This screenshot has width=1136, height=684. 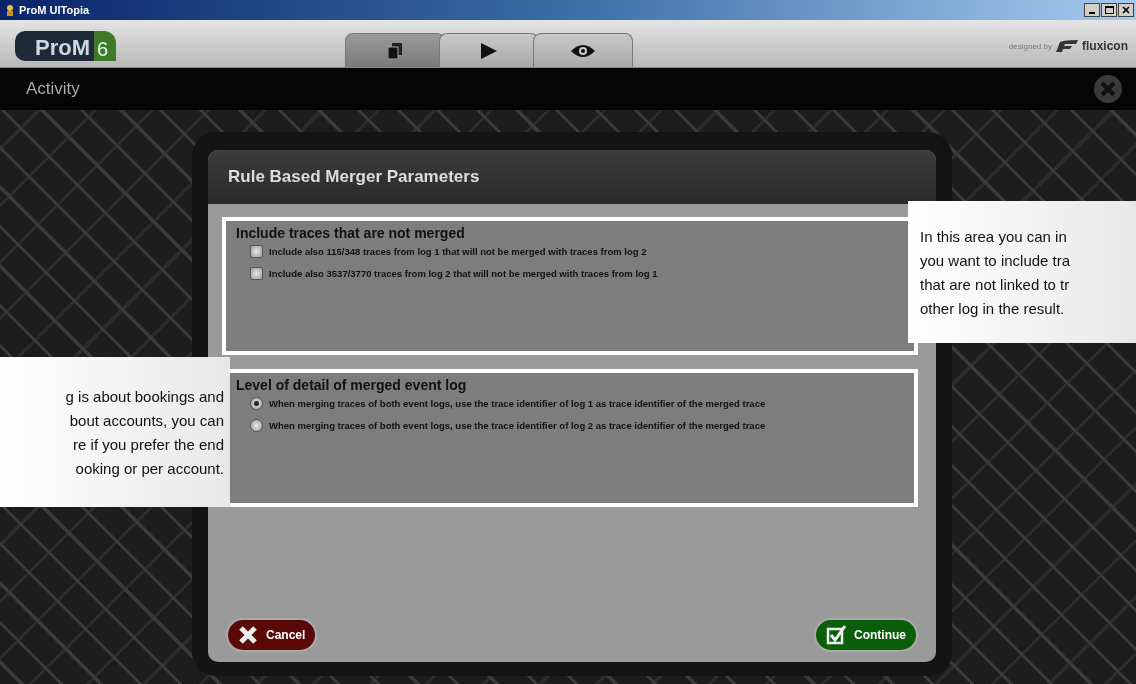 I want to click on option-label: When merging traces of both event logs, use the trace identifier of log 1 as trace identifier of the merged trace, so click(x=517, y=403).